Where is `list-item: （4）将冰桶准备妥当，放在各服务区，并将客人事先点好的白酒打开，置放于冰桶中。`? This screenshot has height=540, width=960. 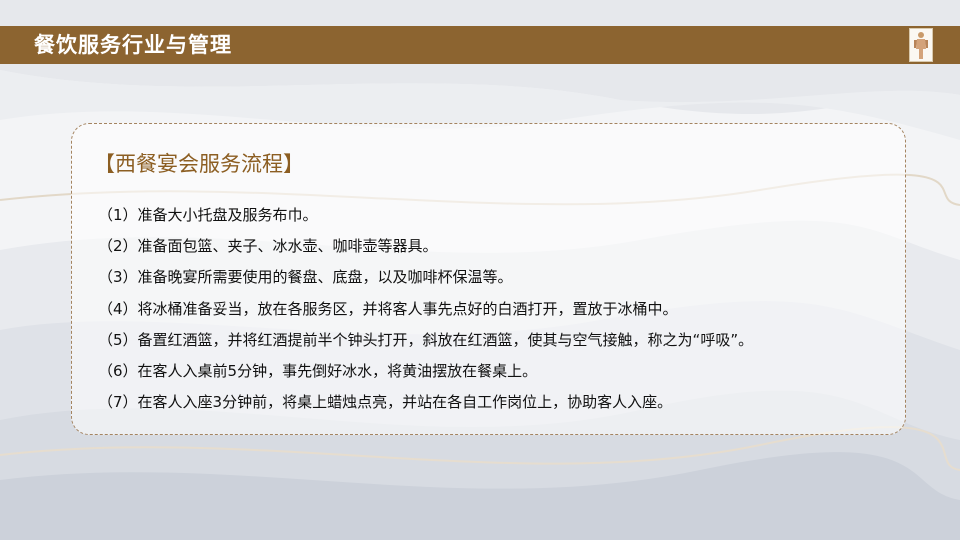
list-item: （4）将冰桶准备妥当，放在各服务区，并将客人事先点好的白酒打开，置放于冰桶中。 is located at coordinates (388, 308).